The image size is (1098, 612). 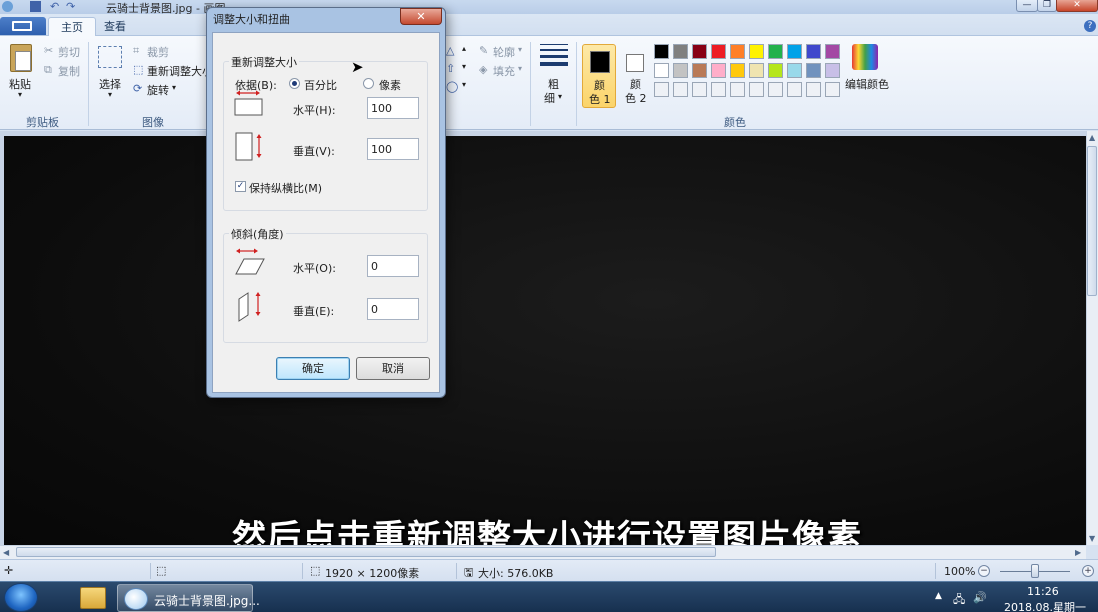 I want to click on clock-date: 2018.08.星期一, so click(x=1045, y=605).